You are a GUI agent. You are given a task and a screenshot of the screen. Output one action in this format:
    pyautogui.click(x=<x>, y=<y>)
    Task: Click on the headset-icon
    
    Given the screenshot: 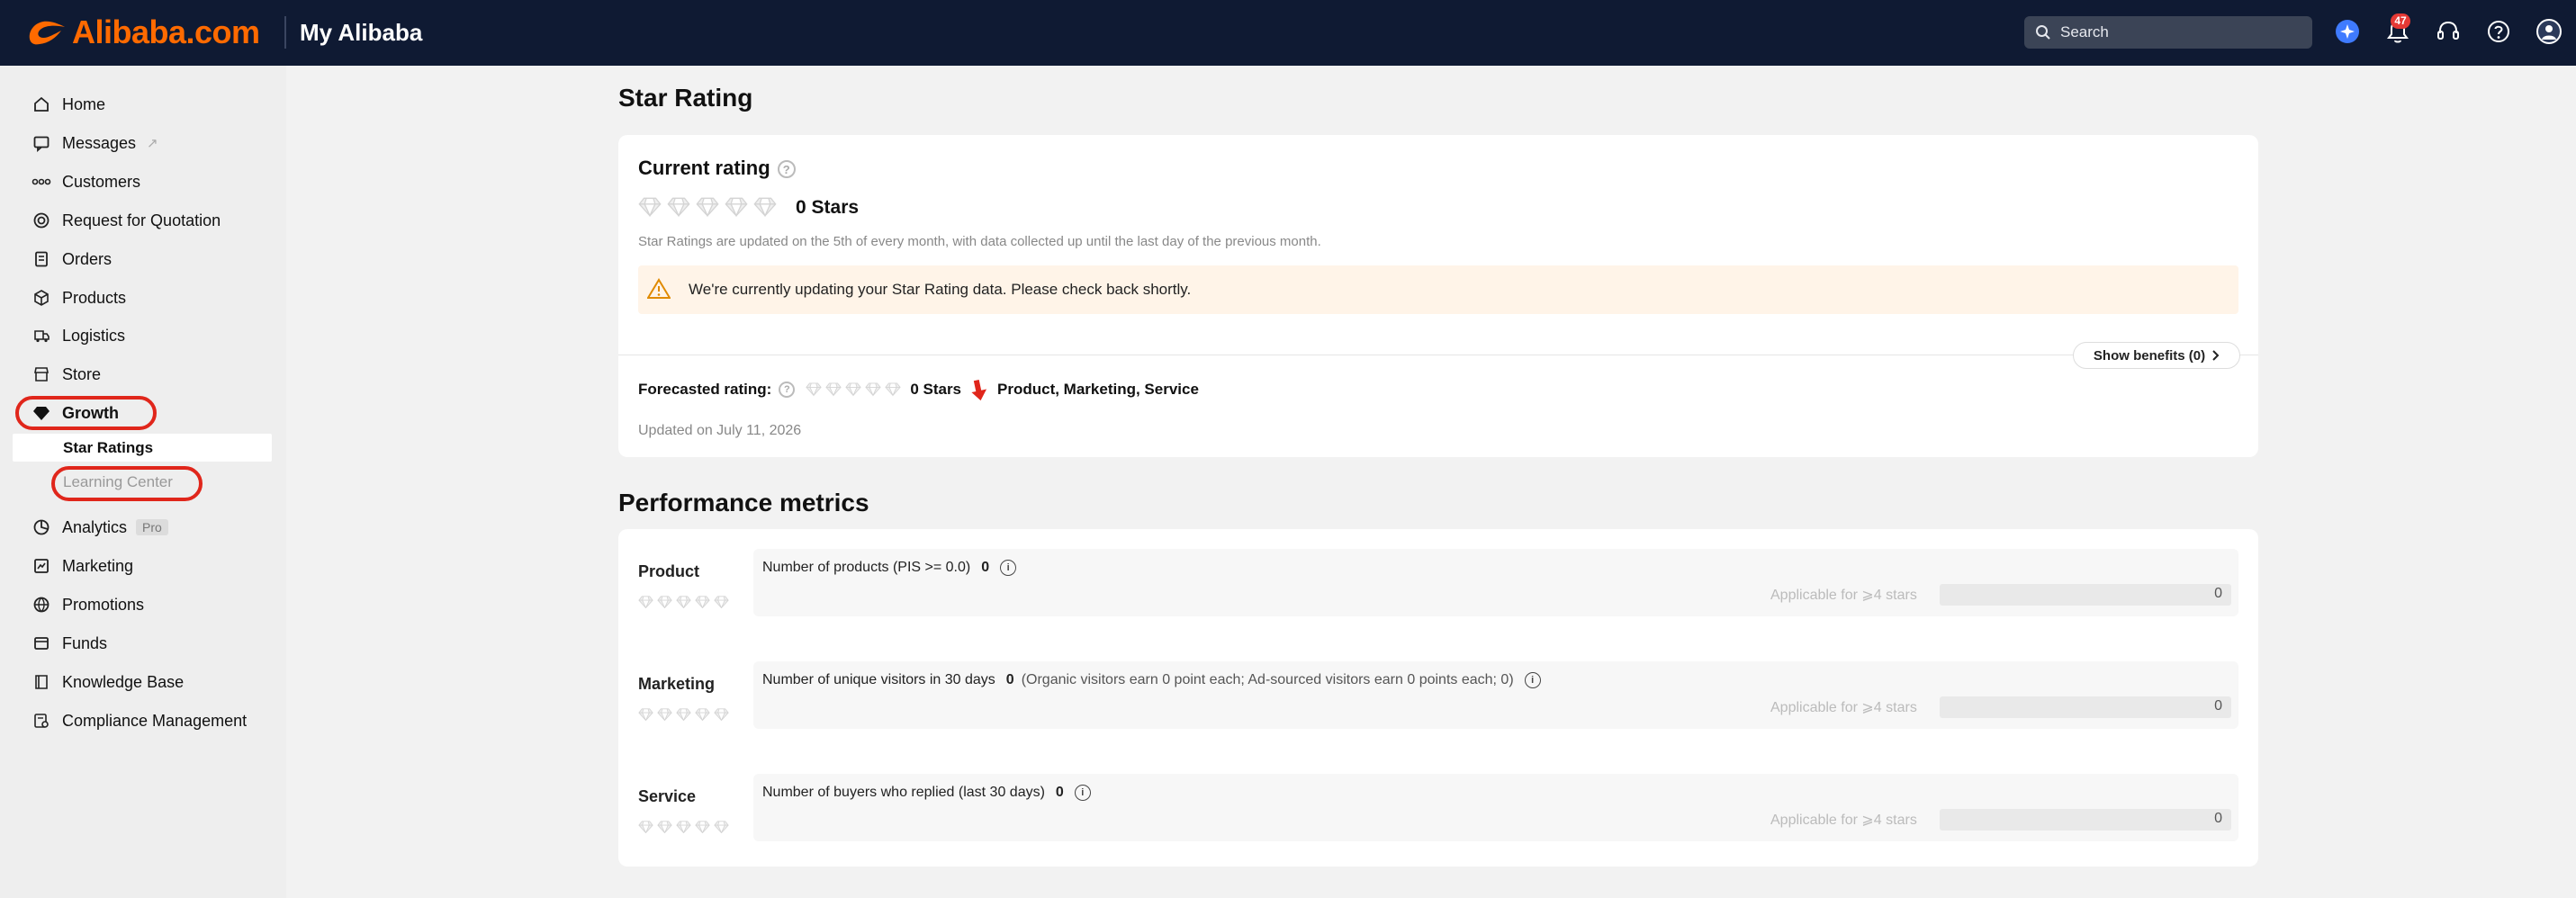 What is the action you would take?
    pyautogui.click(x=2448, y=31)
    